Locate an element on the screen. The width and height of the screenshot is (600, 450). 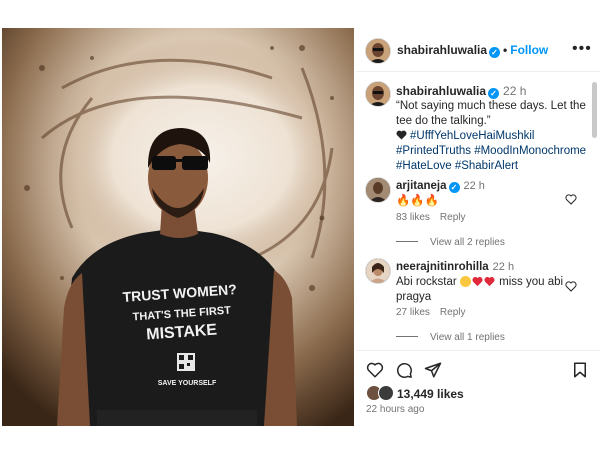
comment-username: neerajnitinrohilla is located at coordinates (442, 267).